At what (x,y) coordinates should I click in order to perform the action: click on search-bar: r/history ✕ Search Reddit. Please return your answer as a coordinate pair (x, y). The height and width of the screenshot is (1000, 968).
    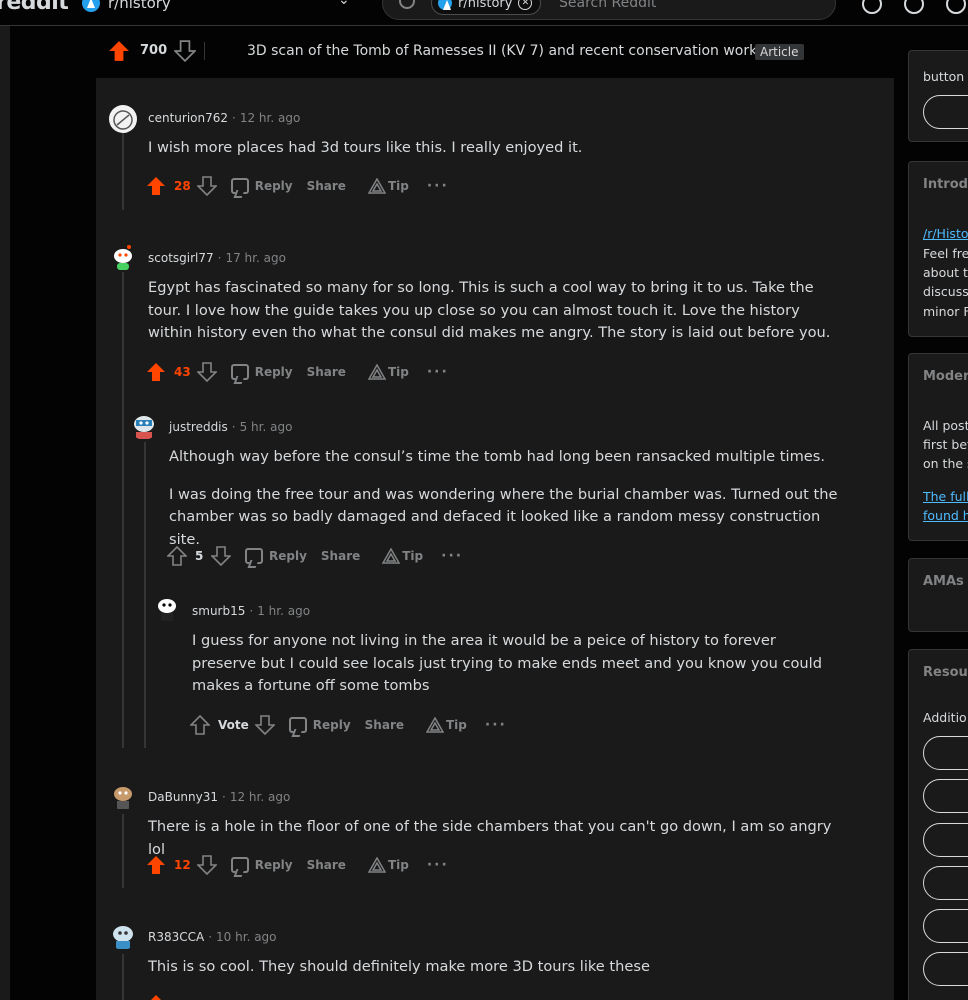
    Looking at the image, I should click on (609, 10).